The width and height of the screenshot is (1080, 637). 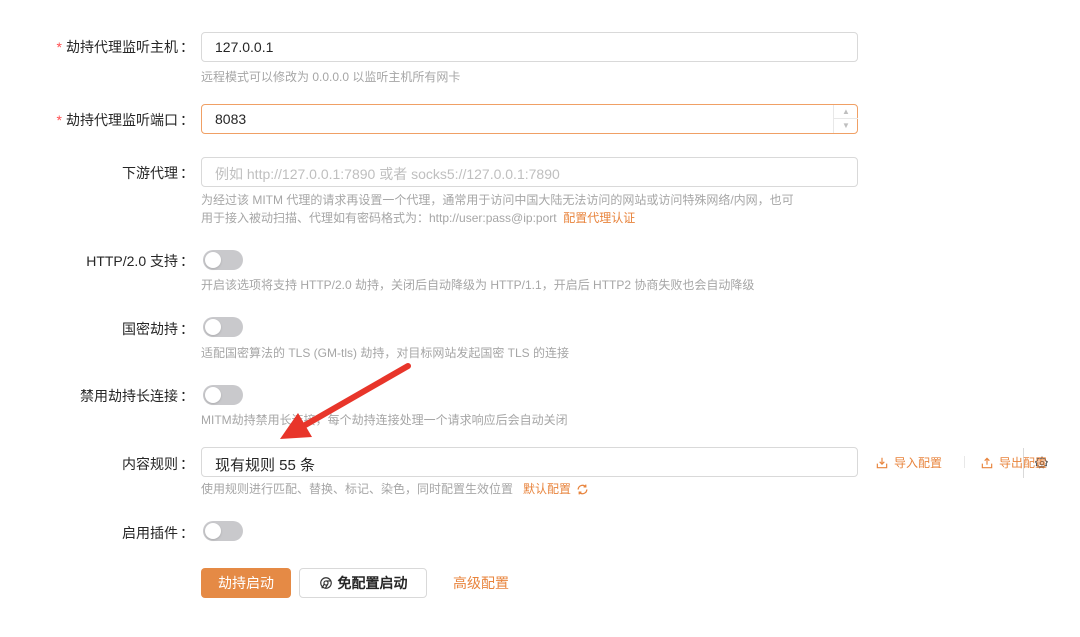 I want to click on import-config-label: 导入配置, so click(x=918, y=463).